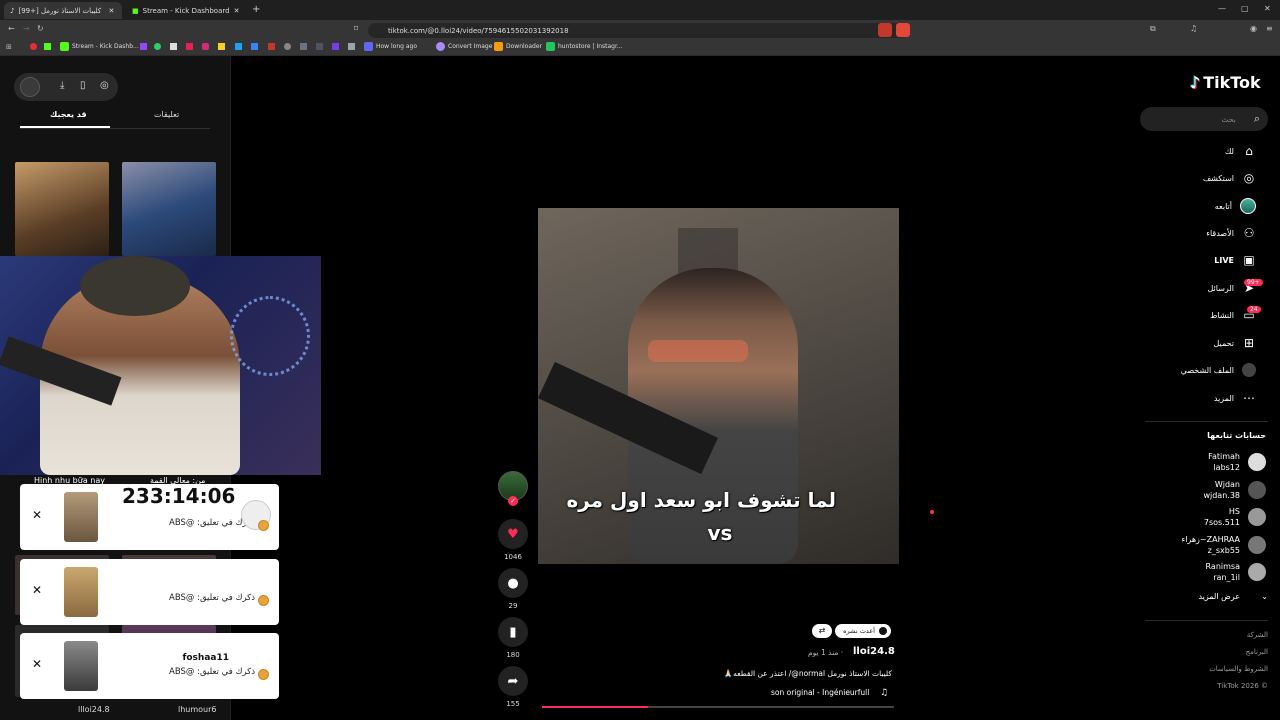 This screenshot has width=1280, height=720. Describe the element at coordinates (194, 10) in the screenshot. I see `tab-kick: ■ Stream - Kick Dashboard ✕` at that location.